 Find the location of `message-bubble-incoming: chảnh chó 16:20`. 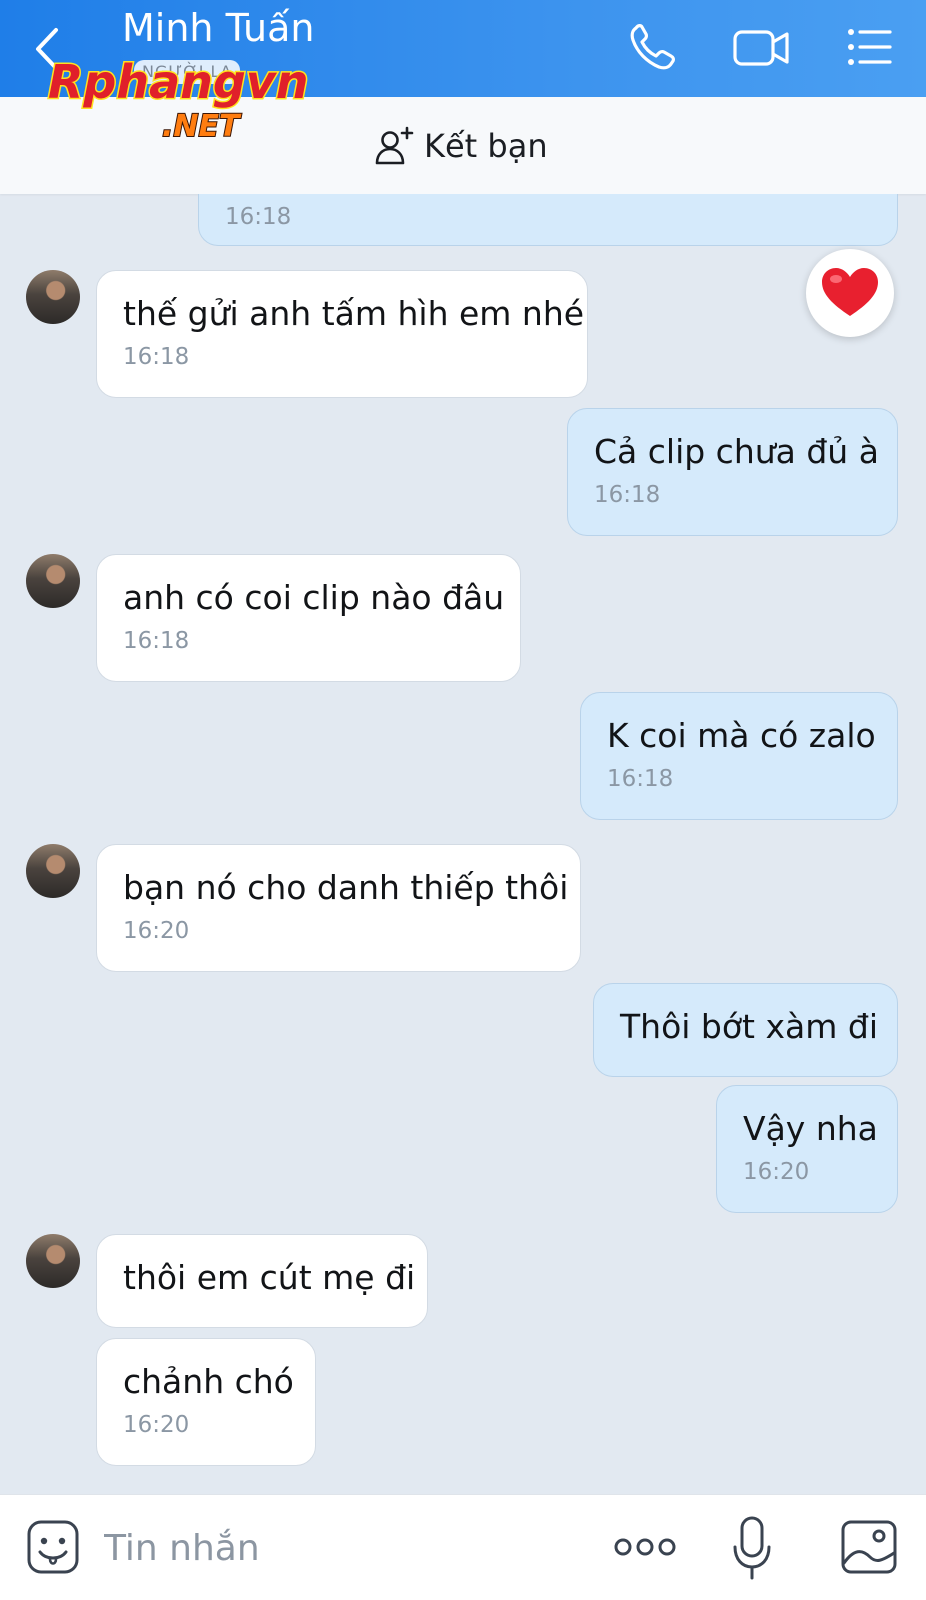

message-bubble-incoming: chảnh chó 16:20 is located at coordinates (206, 1402).